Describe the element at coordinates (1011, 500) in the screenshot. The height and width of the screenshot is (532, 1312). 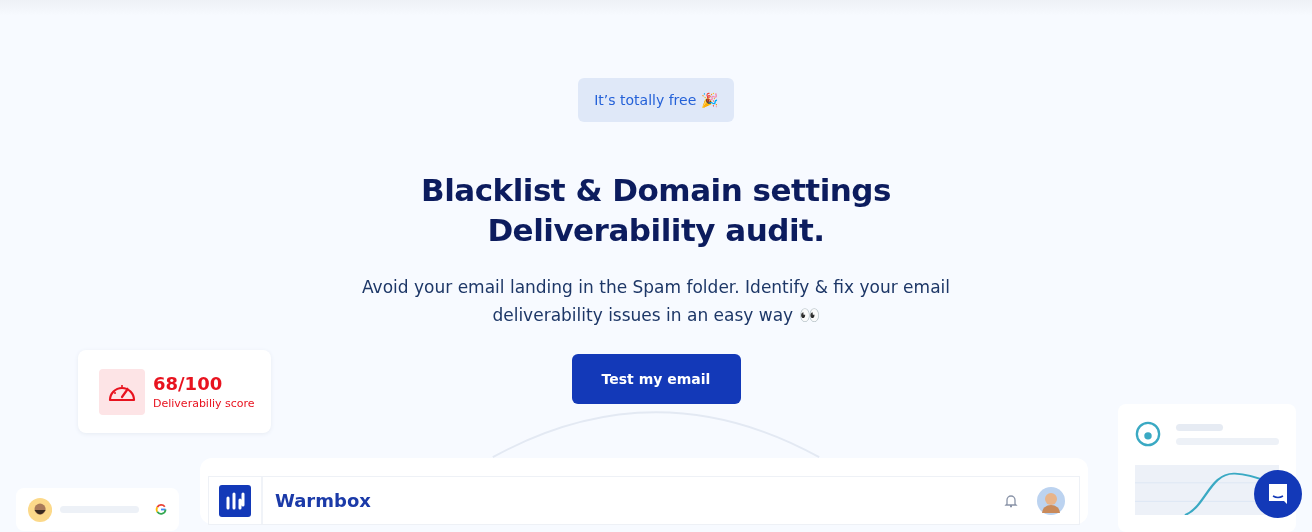
I see `bell-icon` at that location.